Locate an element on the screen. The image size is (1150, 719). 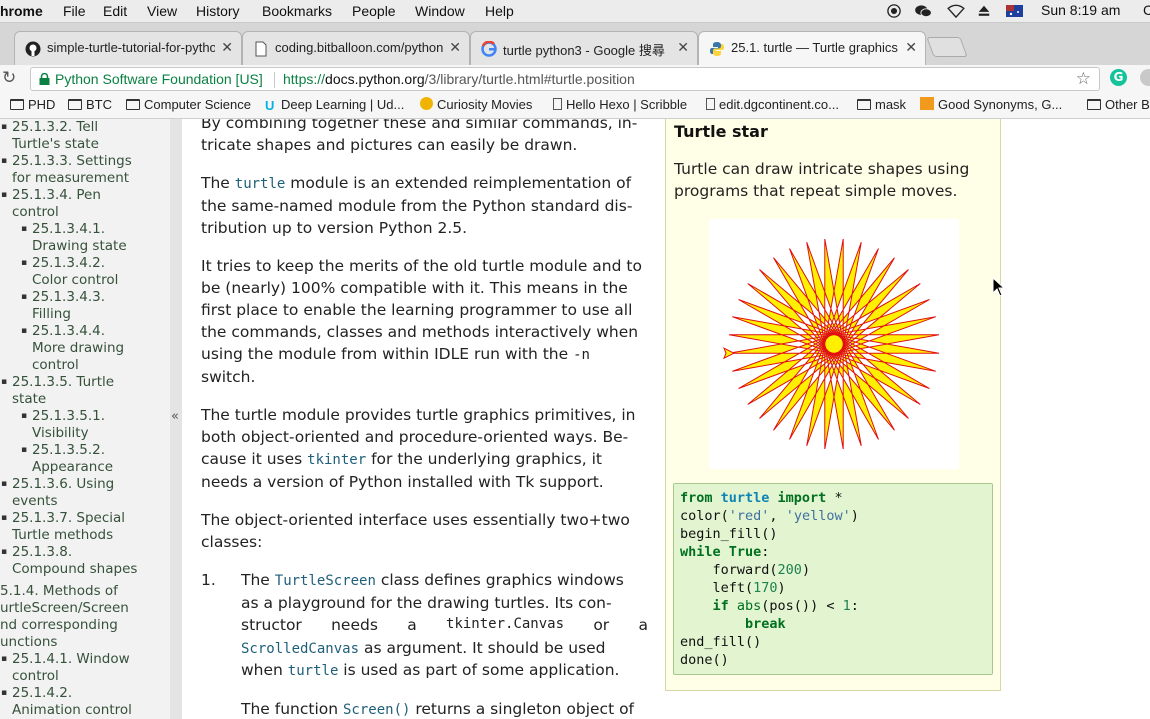
turtlescreen-link: TurtleScreen is located at coordinates (325, 581).